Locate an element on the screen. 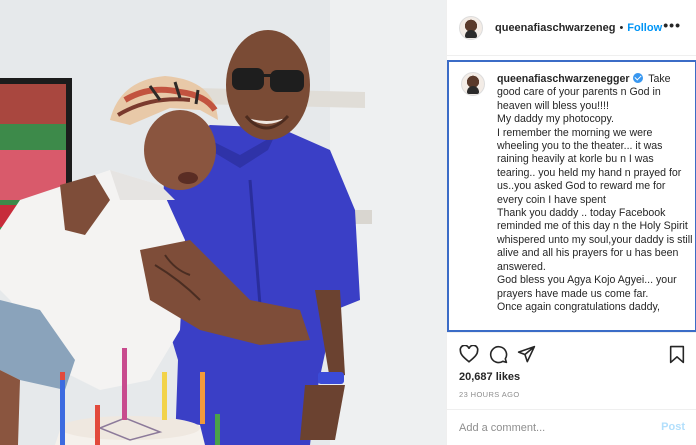  heart-icon is located at coordinates (469, 354).